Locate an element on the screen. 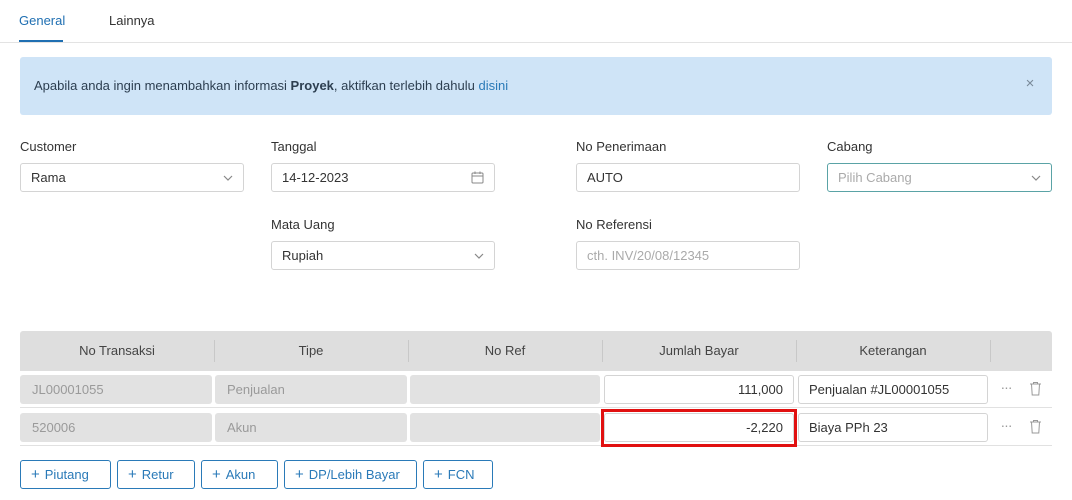  add-piutang-button: + Piutang is located at coordinates (65, 474).